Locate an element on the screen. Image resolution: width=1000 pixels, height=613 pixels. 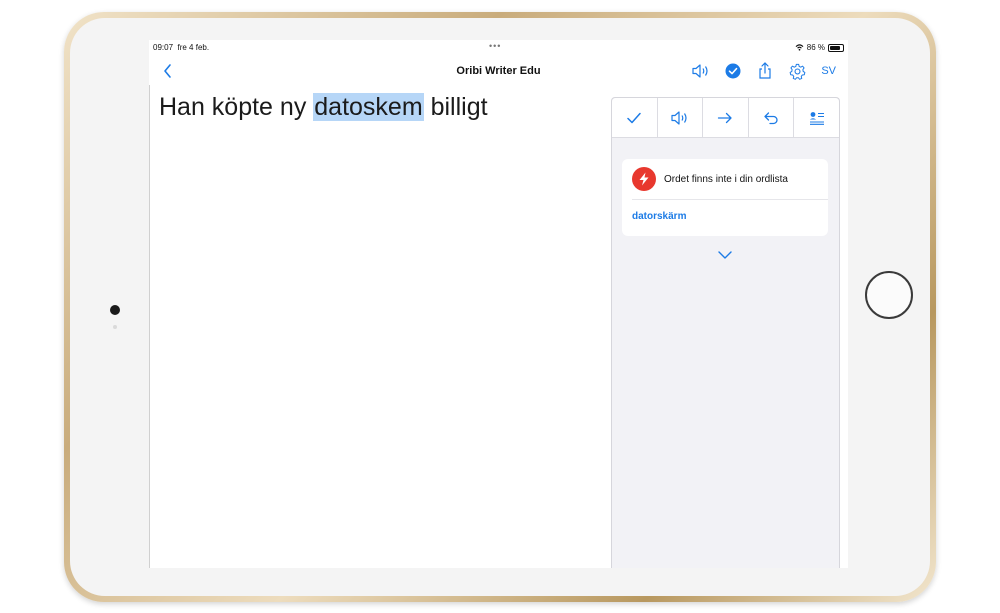
front-camera is located at coordinates (115, 310).